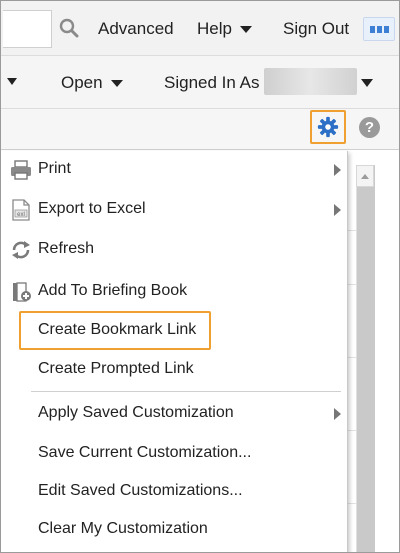 This screenshot has width=400, height=553. Describe the element at coordinates (310, 81) in the screenshot. I see `username-redacted` at that location.